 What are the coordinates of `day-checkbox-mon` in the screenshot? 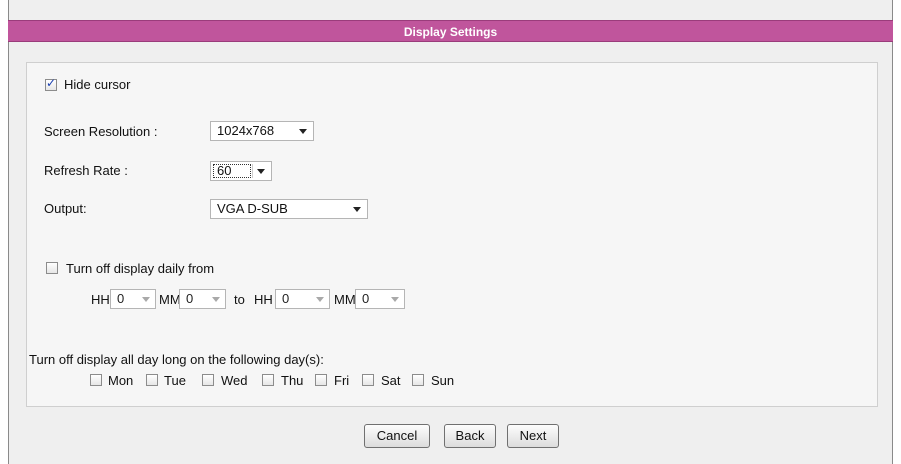 It's located at (96, 380).